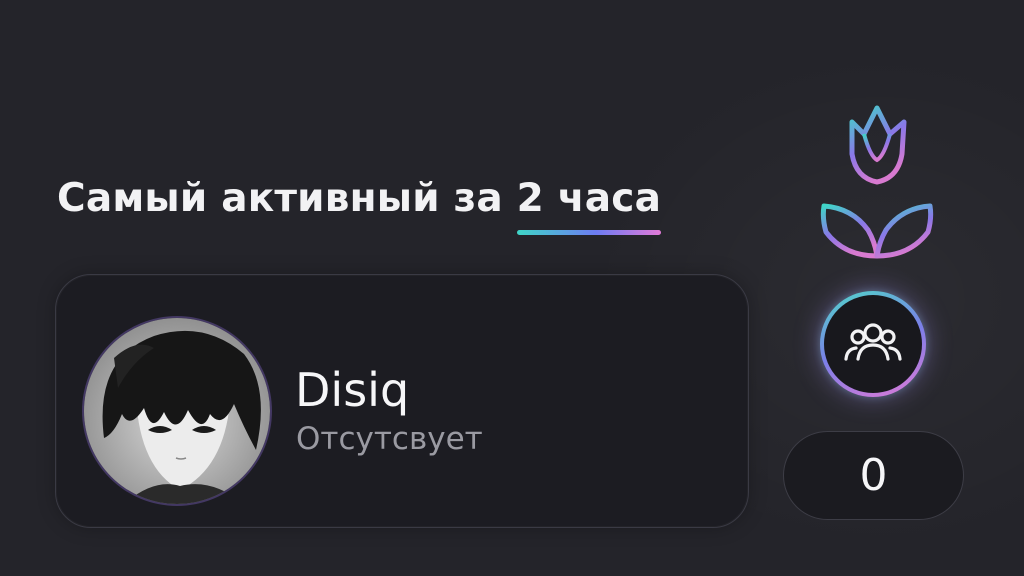 The height and width of the screenshot is (576, 1024). Describe the element at coordinates (352, 390) in the screenshot. I see `username: Disiq` at that location.